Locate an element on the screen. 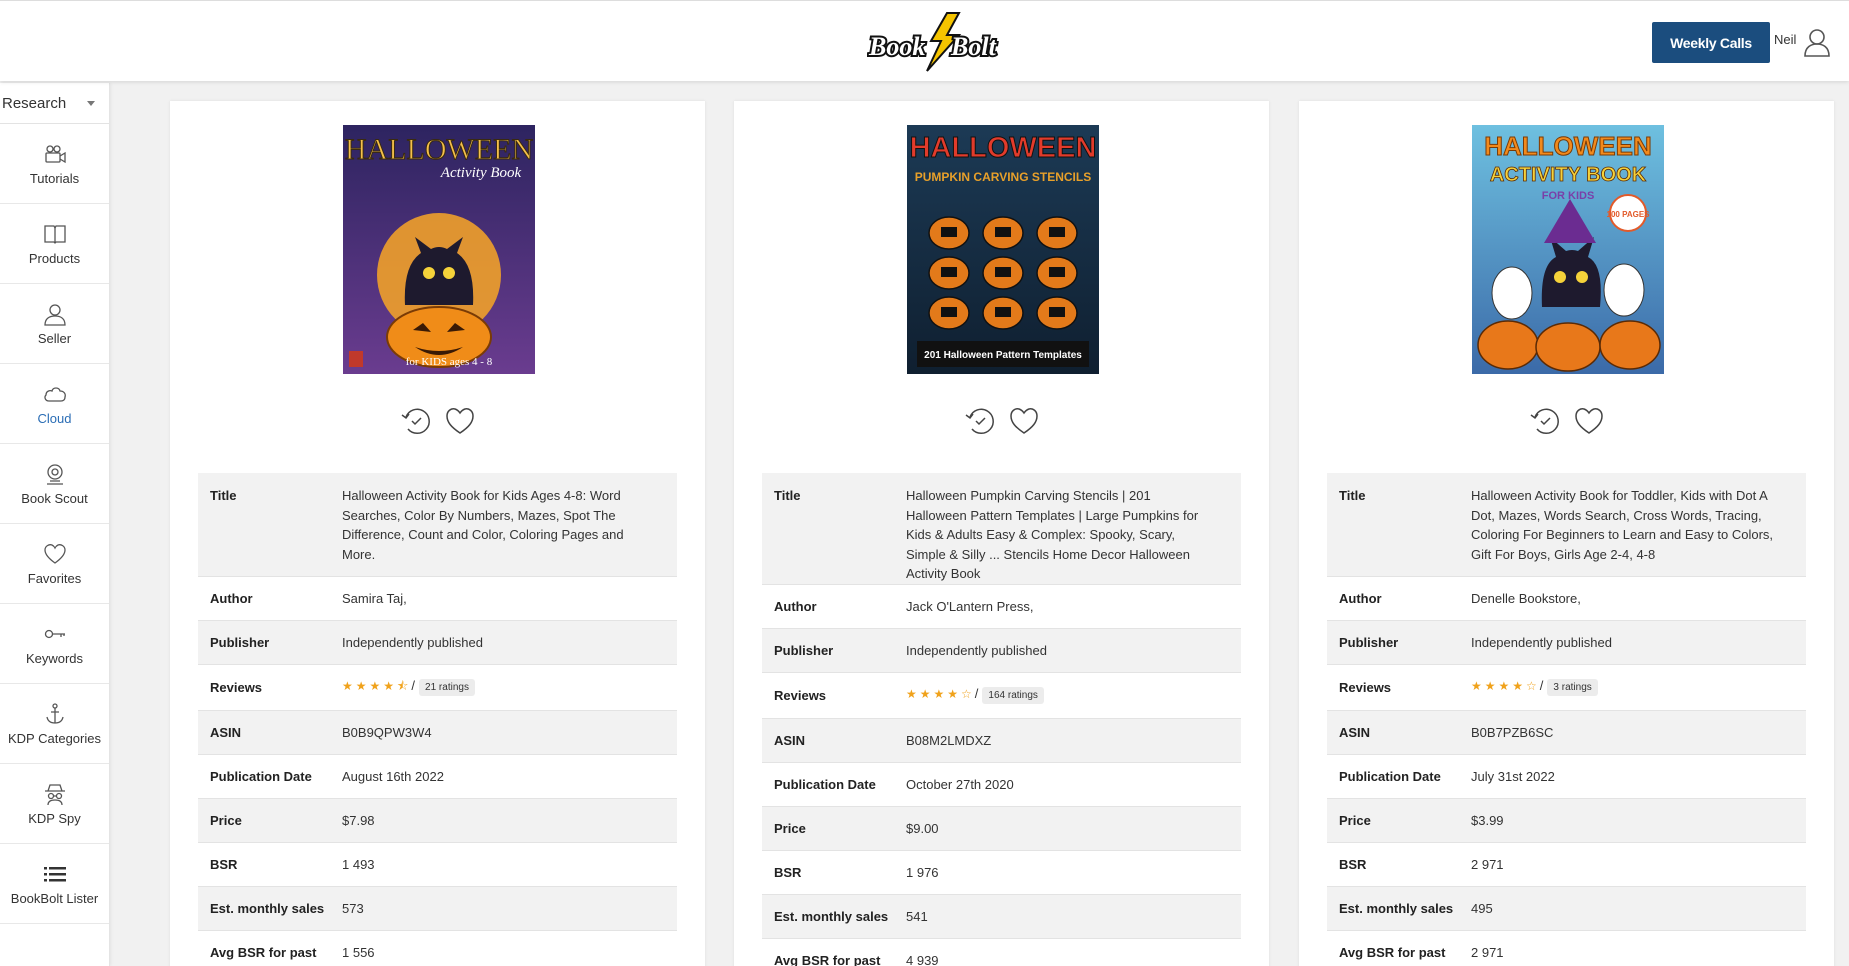 This screenshot has width=1849, height=966. table-row: Publication Date August 16th 2022 is located at coordinates (437, 776).